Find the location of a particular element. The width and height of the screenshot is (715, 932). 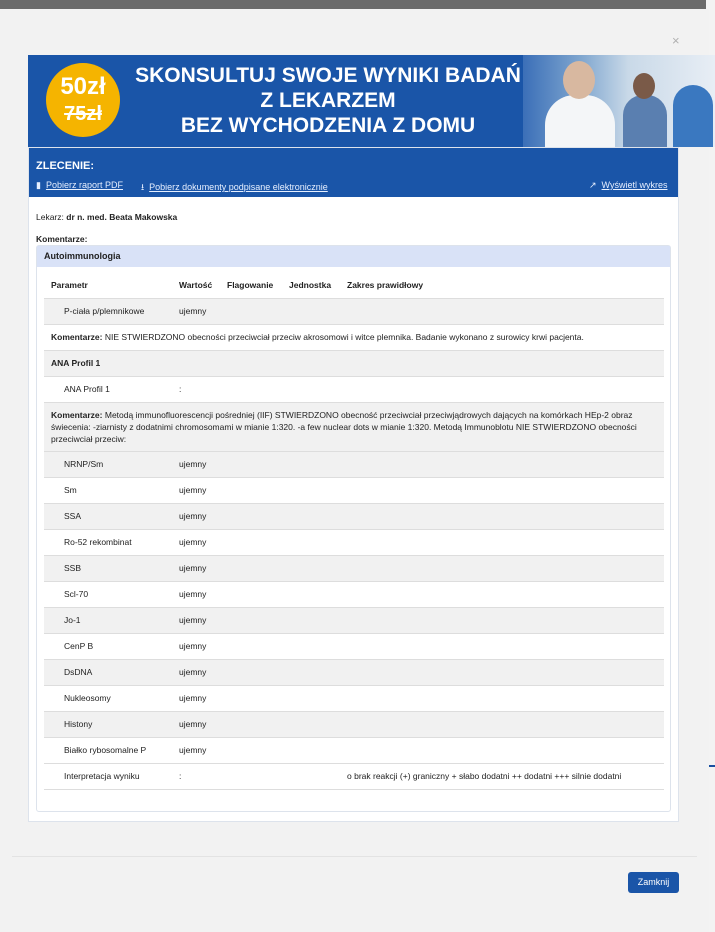

close-icon: × is located at coordinates (676, 40).